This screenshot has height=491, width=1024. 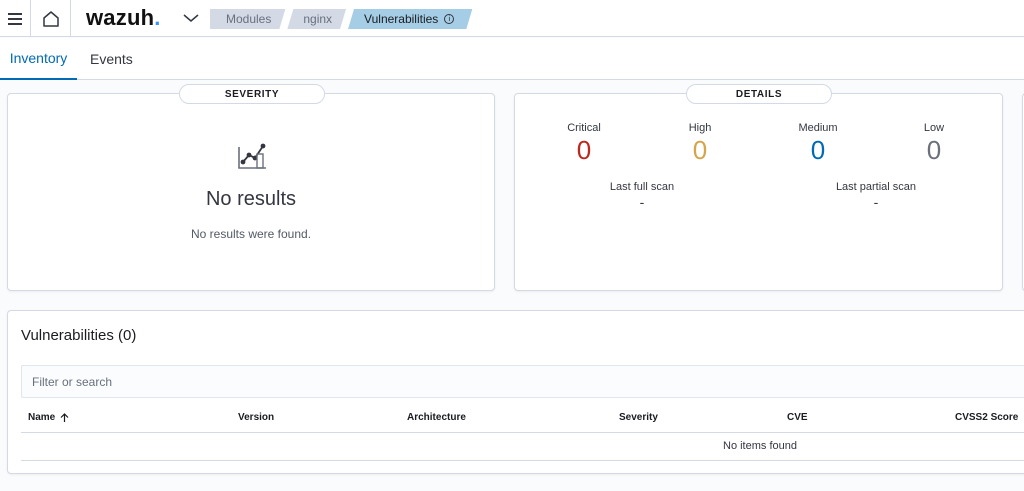 What do you see at coordinates (38, 59) in the screenshot?
I see `tab-inventory: Inventory` at bounding box center [38, 59].